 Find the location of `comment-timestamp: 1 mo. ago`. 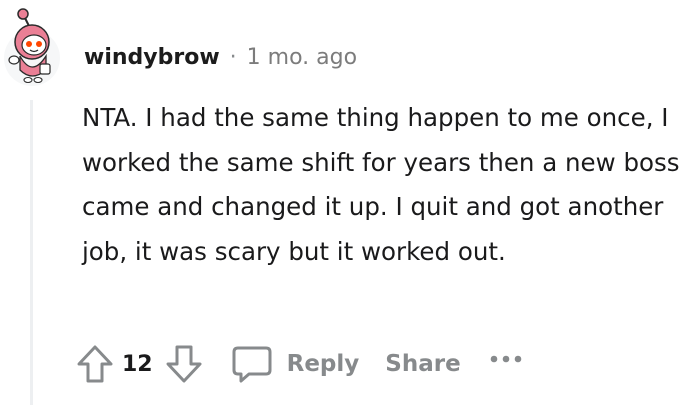

comment-timestamp: 1 mo. ago is located at coordinates (302, 57).